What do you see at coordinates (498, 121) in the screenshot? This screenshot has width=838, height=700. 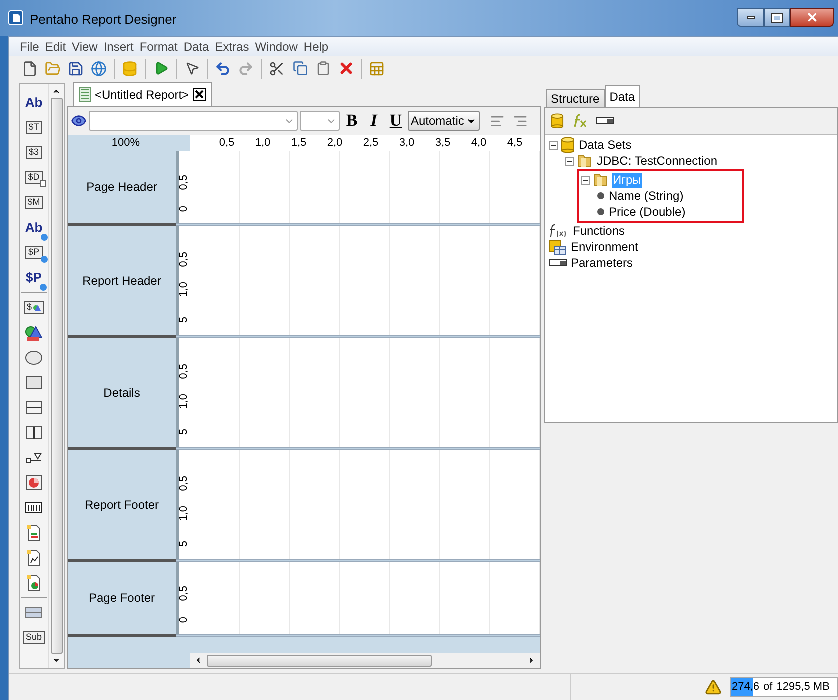 I see `align-left-icon` at bounding box center [498, 121].